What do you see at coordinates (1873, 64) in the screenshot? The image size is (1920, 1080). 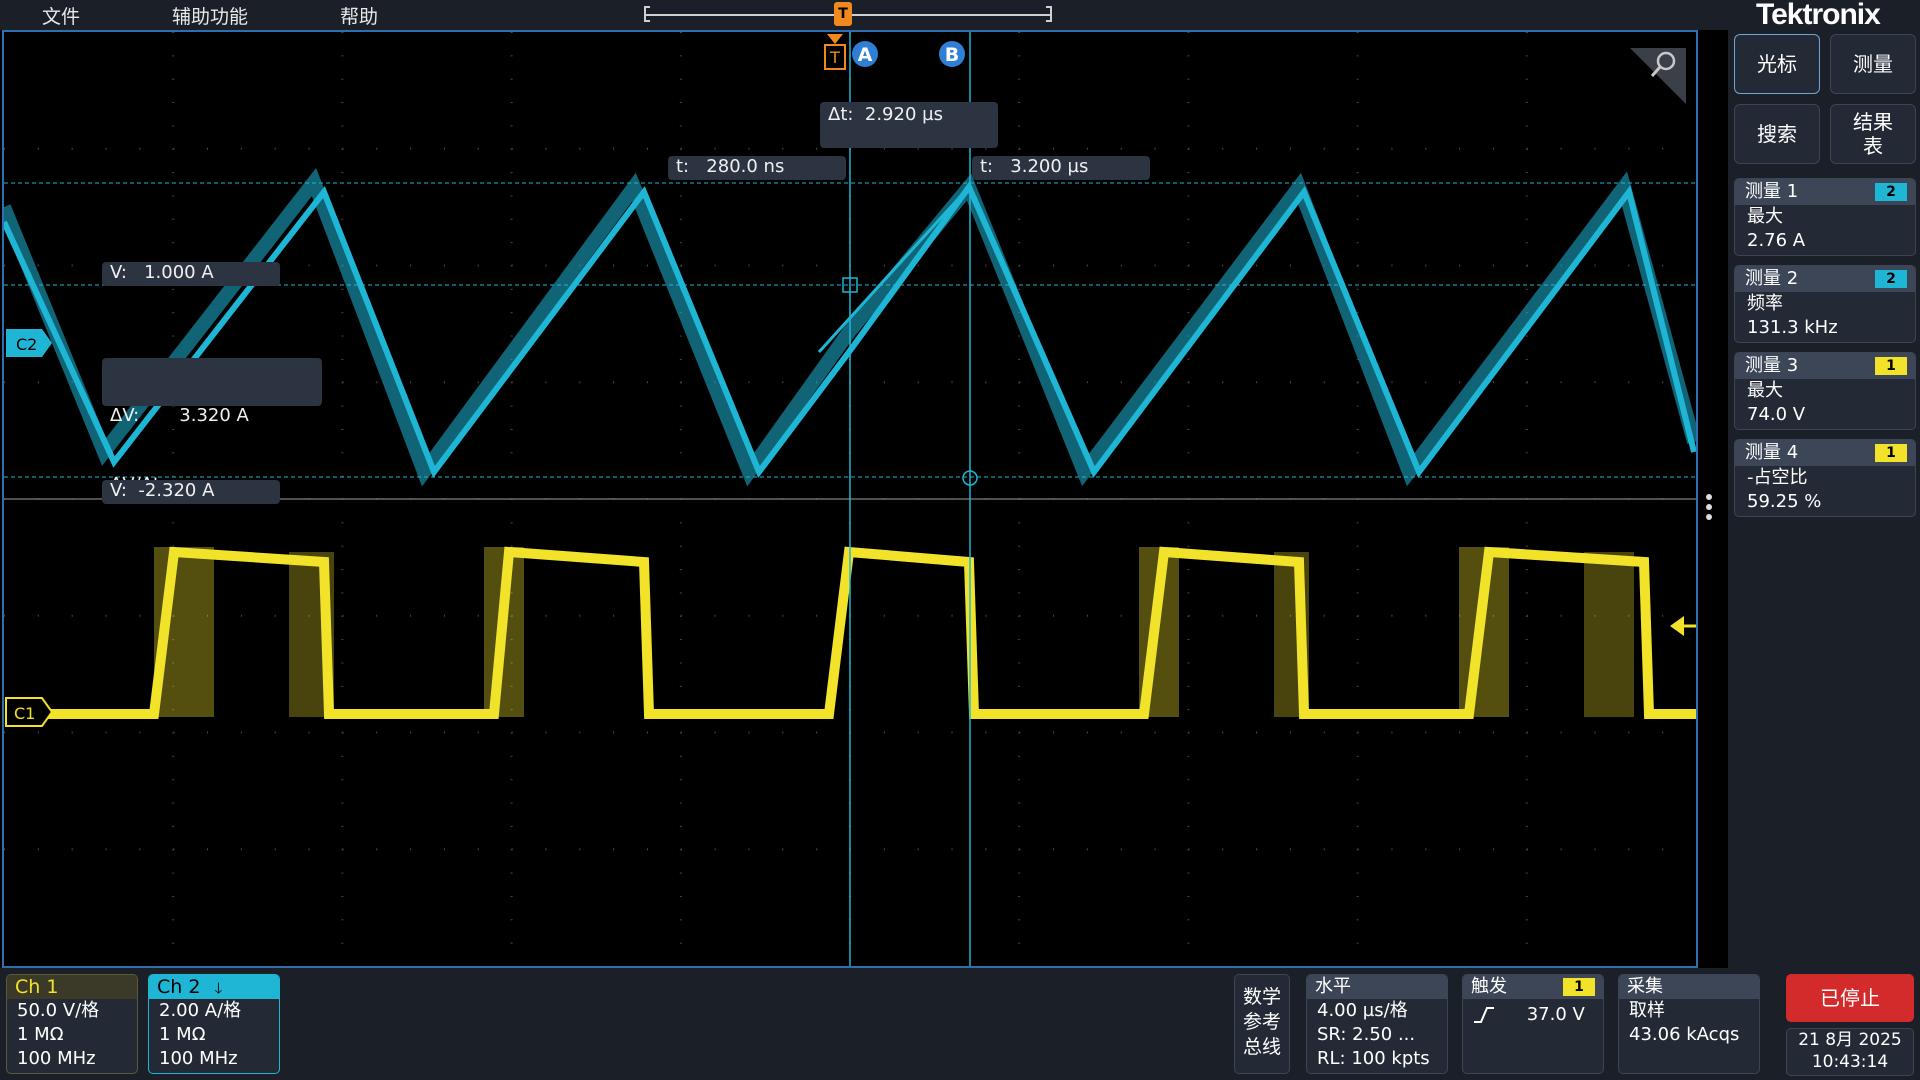 I see `measure-button: 测量` at bounding box center [1873, 64].